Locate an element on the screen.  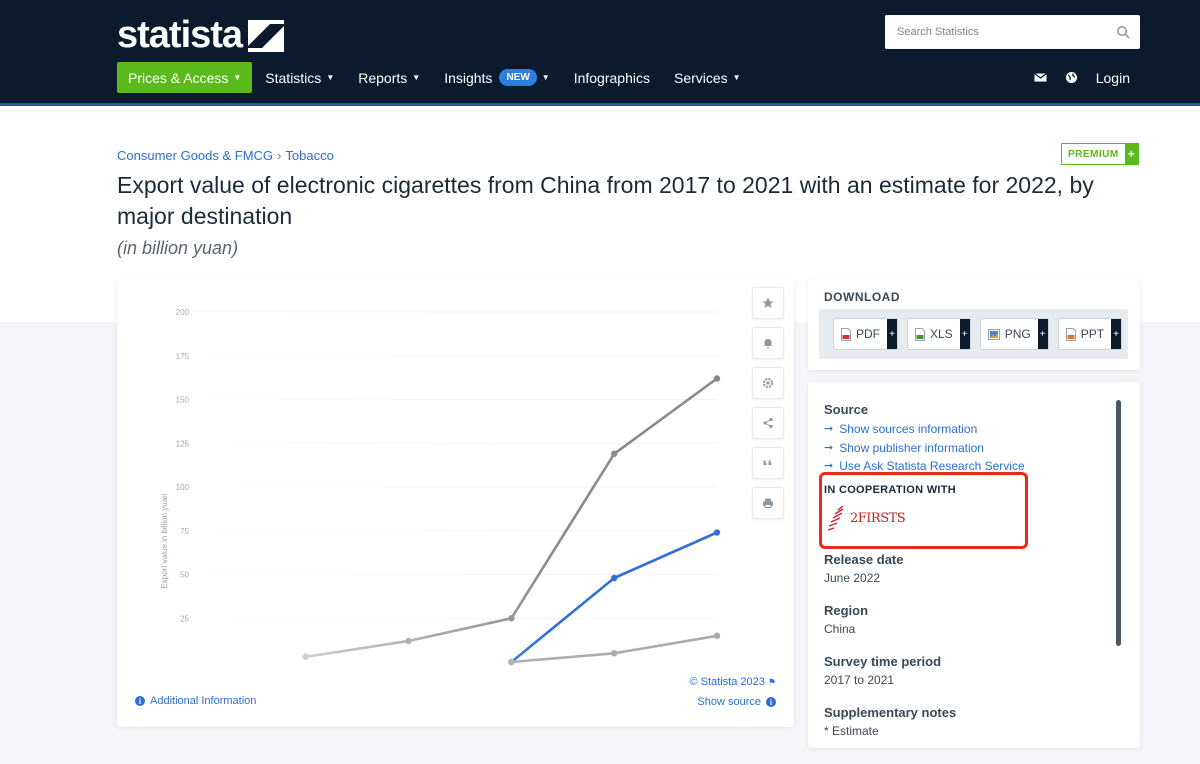
premium-label: PREMIUM is located at coordinates (1093, 154).